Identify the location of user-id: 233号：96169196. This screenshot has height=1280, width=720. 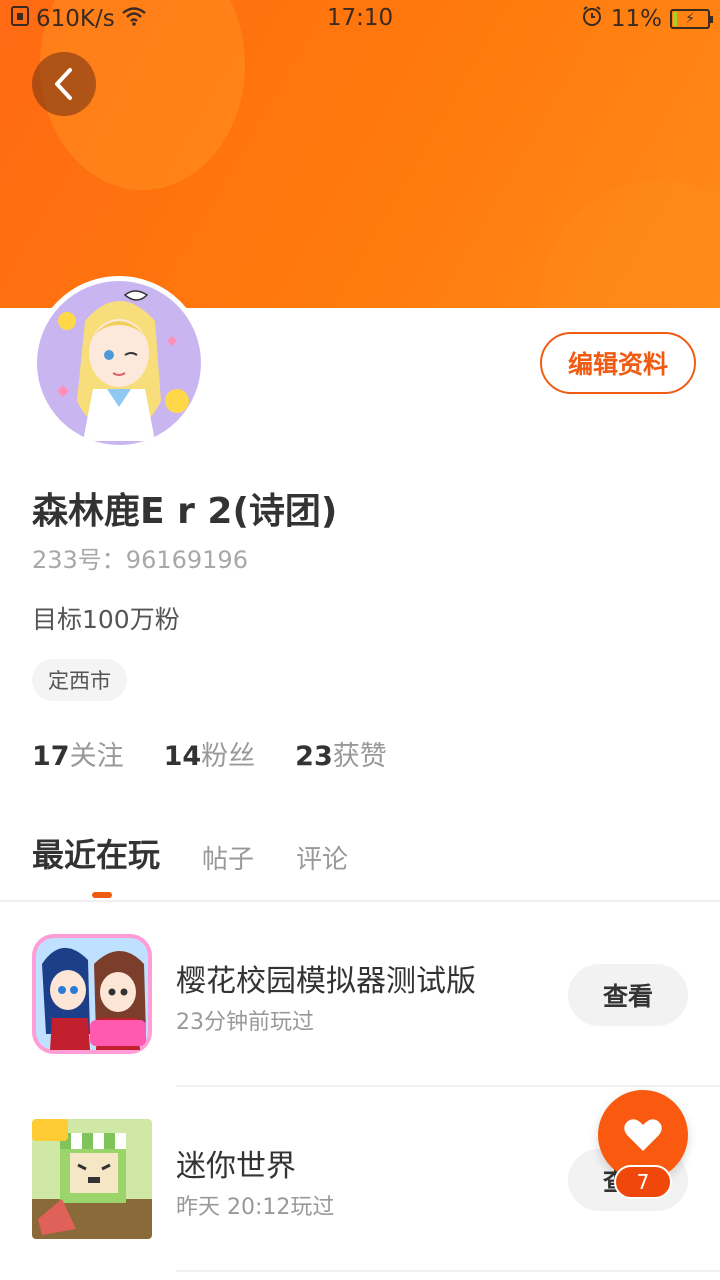
(140, 560).